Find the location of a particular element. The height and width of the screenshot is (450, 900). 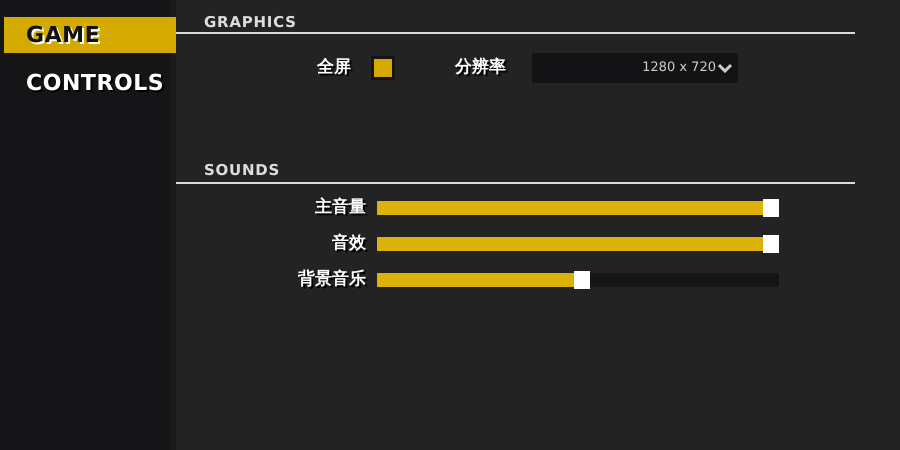

resolution-label: 分辨率 is located at coordinates (480, 68).